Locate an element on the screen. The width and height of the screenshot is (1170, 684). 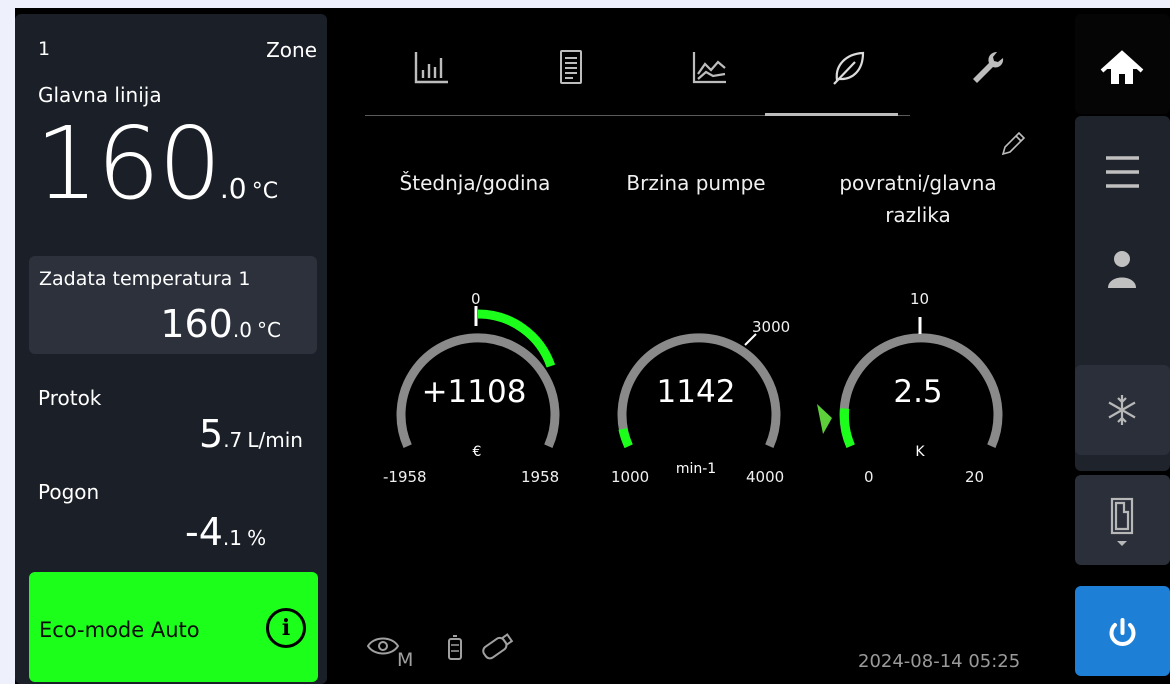
gauge-temp-diff-marker is located at coordinates (824, 419).